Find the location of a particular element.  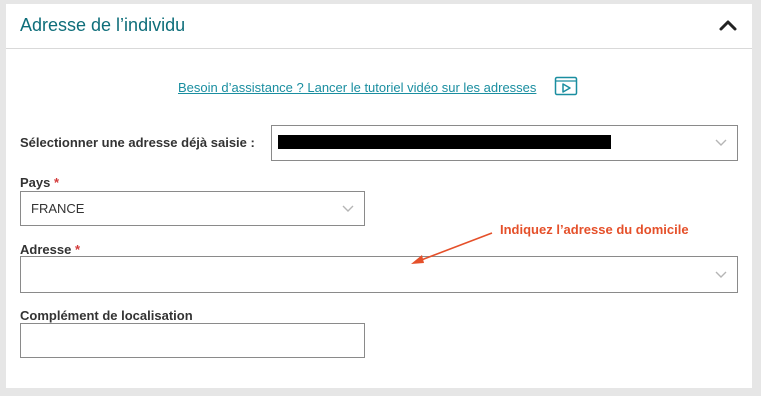

annotation-callout: Indiquez l’adresse du domicile is located at coordinates (594, 229).